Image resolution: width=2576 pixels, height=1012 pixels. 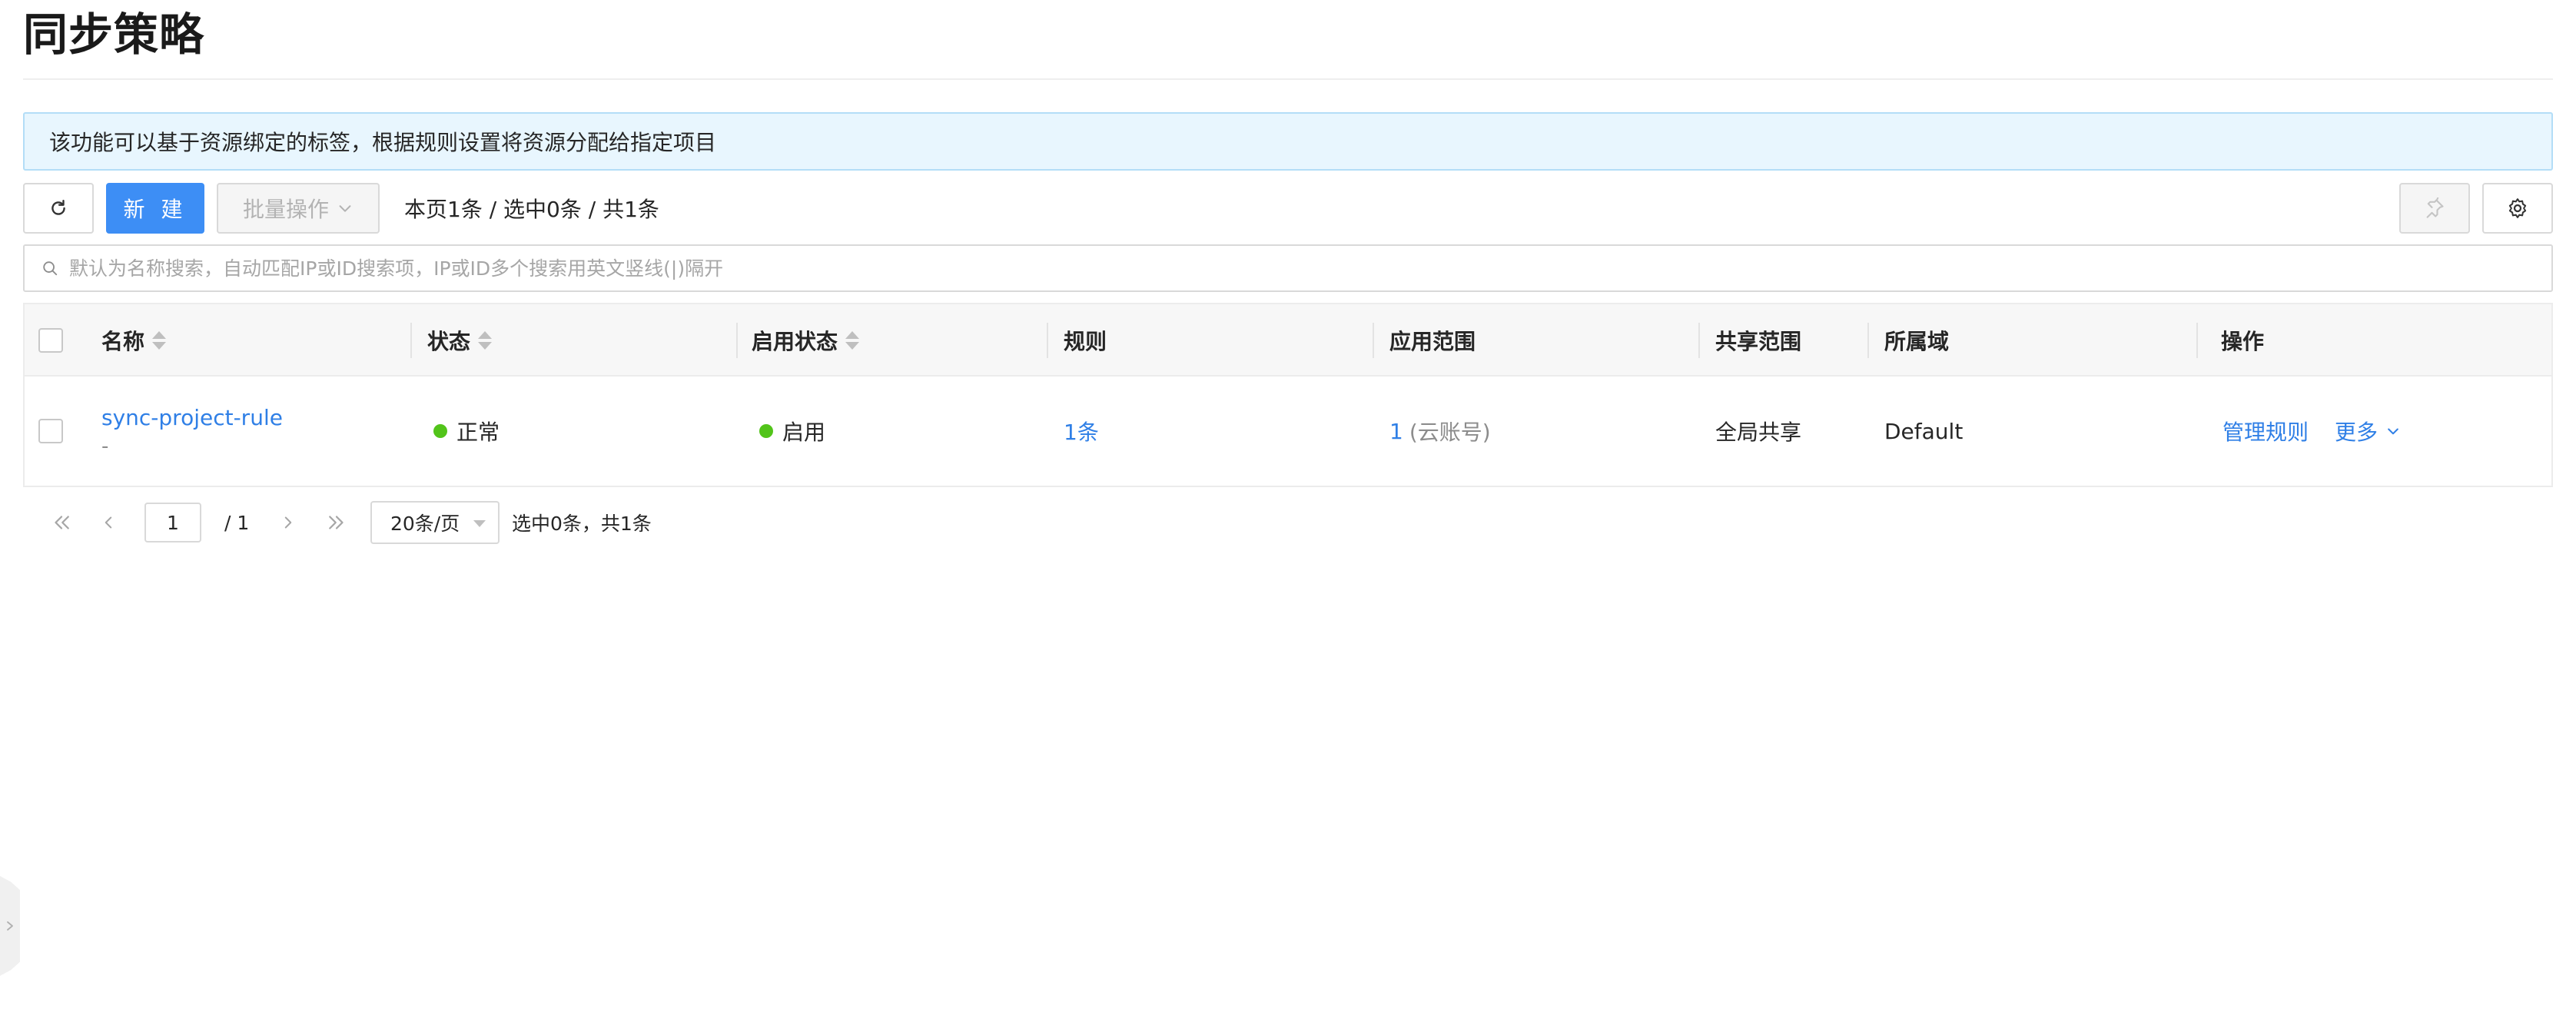 What do you see at coordinates (285, 209) in the screenshot?
I see `batch-actions-label: 批量操作` at bounding box center [285, 209].